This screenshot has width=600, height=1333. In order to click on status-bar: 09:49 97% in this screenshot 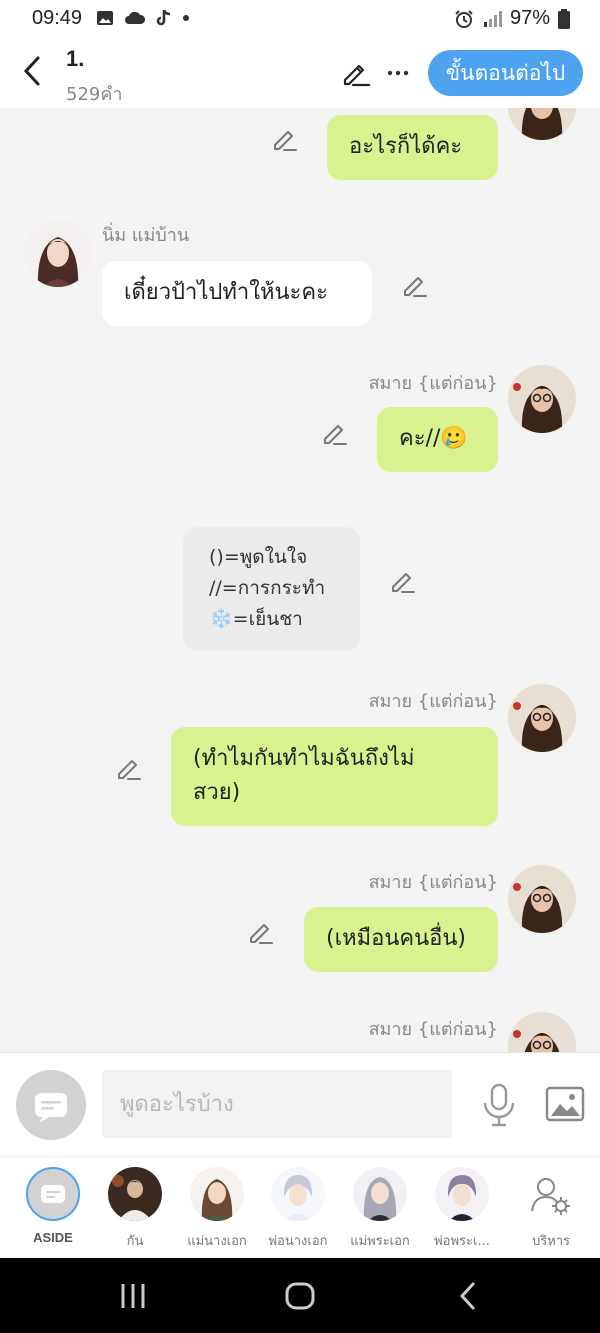, I will do `click(300, 19)`.